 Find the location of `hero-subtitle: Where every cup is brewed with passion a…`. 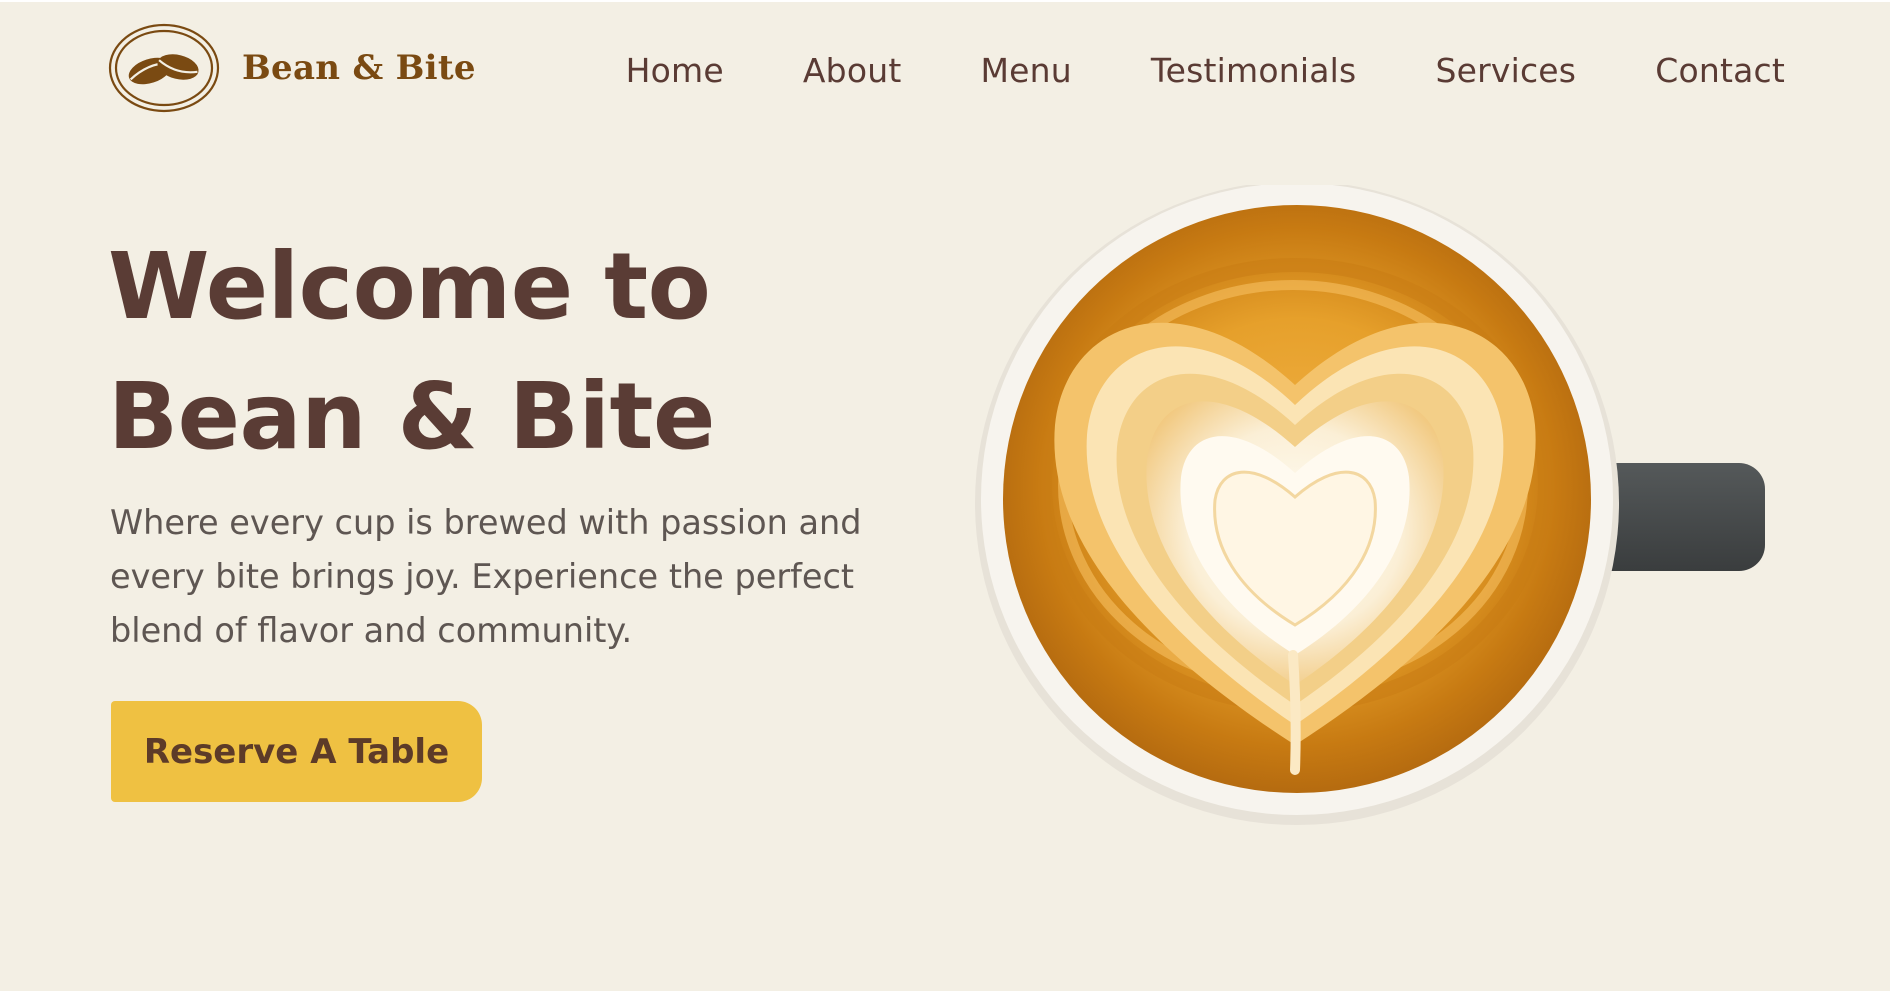

hero-subtitle: Where every cup is brewed with passion a… is located at coordinates (486, 576).